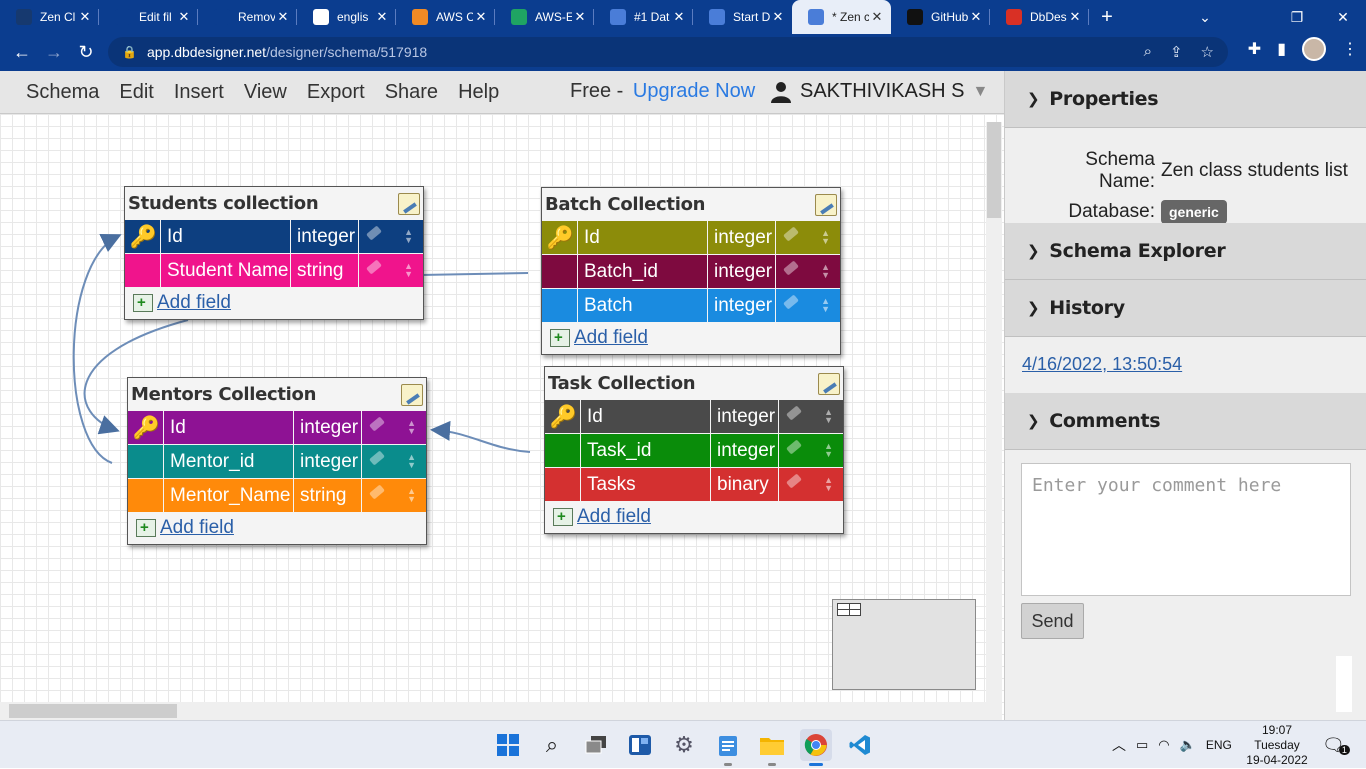 The height and width of the screenshot is (769, 1366). I want to click on field-type: binary, so click(745, 484).